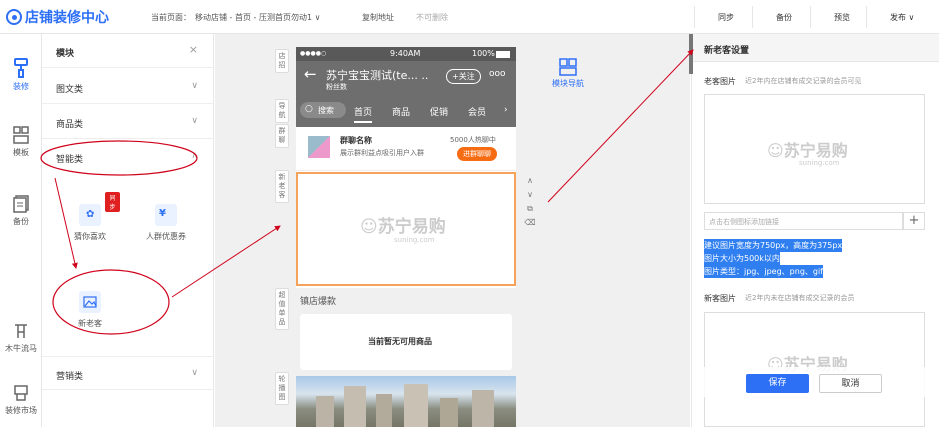 The image size is (939, 427). Describe the element at coordinates (439, 111) in the screenshot. I see `tab-promo: 促销` at that location.